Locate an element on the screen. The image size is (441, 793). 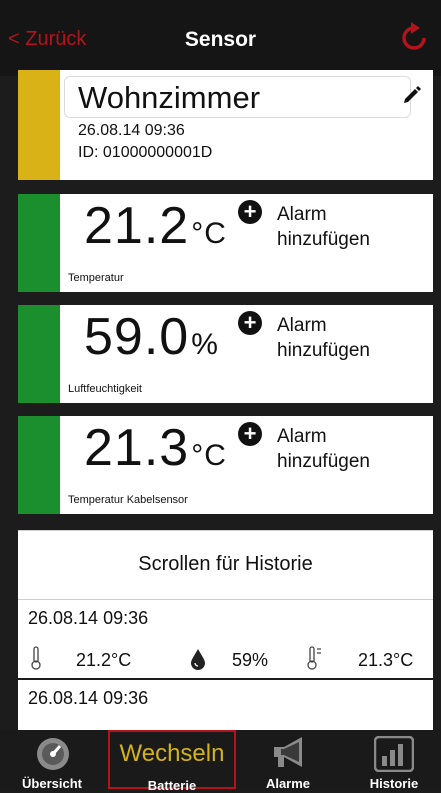
tab-battery: Wechseln Batterie is located at coordinates (172, 761).